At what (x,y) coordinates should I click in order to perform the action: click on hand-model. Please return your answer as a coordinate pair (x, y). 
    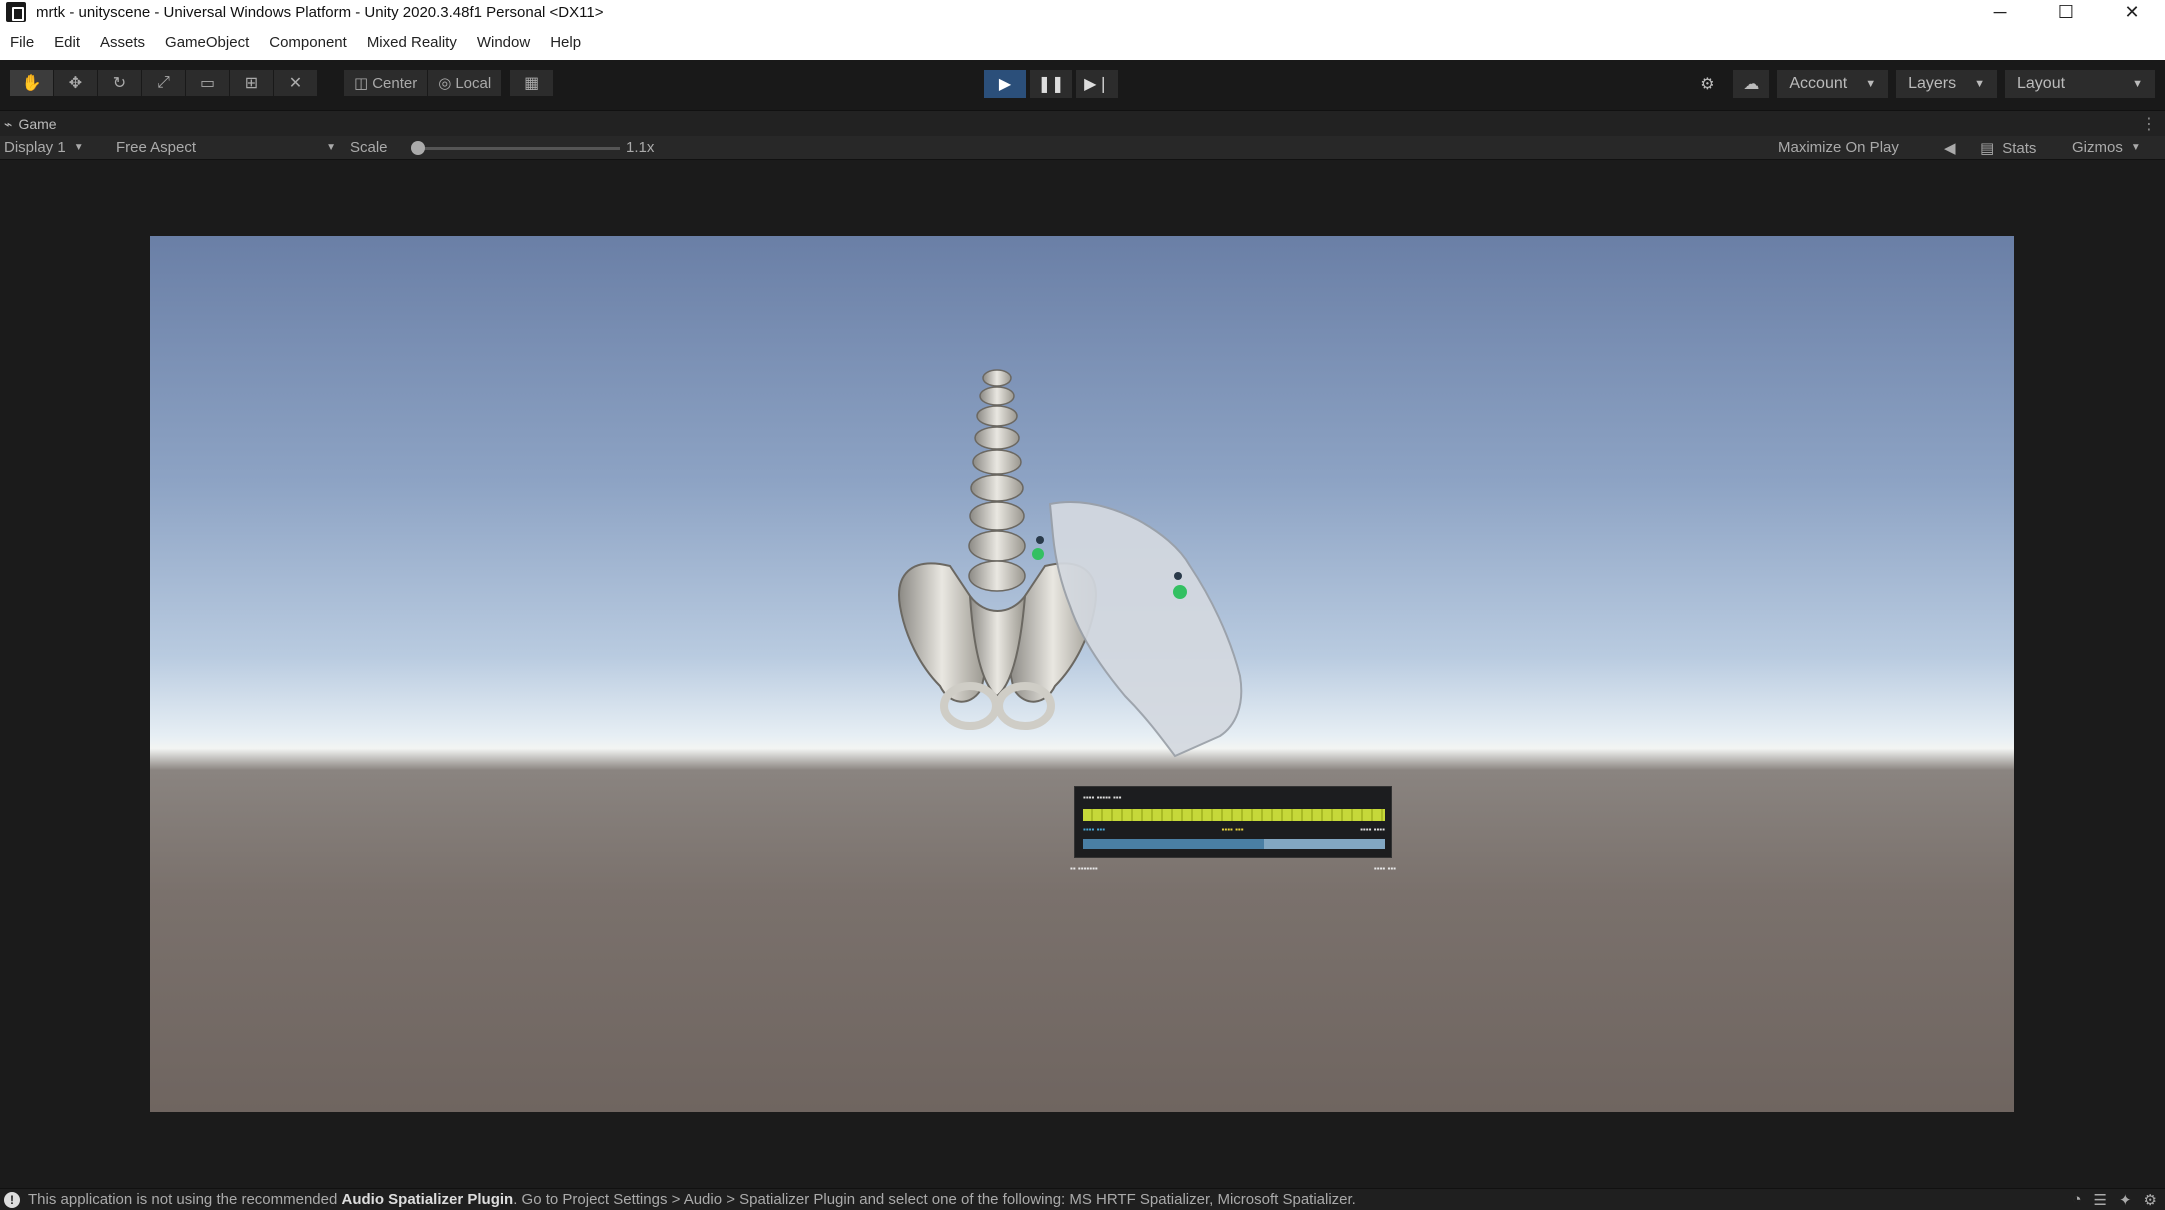
    Looking at the image, I should click on (1137, 629).